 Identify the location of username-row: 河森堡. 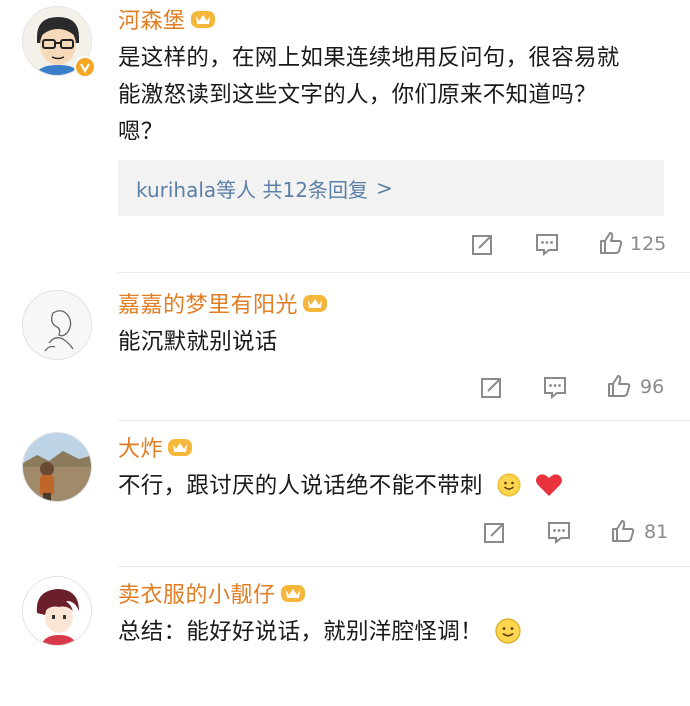
(167, 19).